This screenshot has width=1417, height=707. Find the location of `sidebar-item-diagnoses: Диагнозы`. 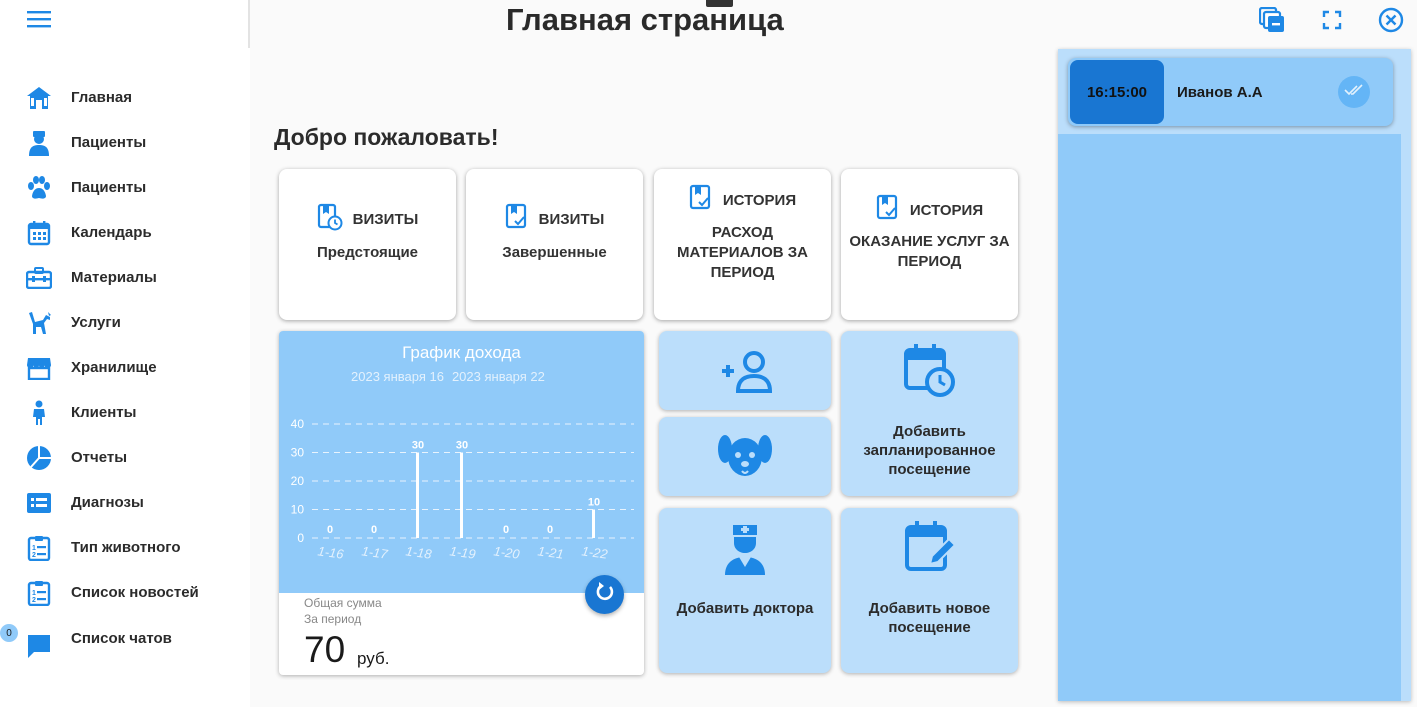

sidebar-item-diagnoses: Диагнозы is located at coordinates (124, 502).